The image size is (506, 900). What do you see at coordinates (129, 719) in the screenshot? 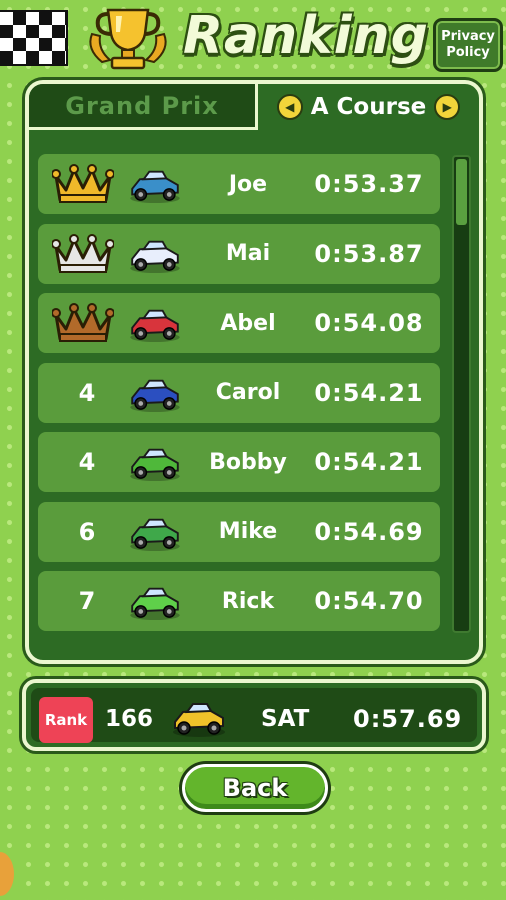
I see `player-rank: 166` at bounding box center [129, 719].